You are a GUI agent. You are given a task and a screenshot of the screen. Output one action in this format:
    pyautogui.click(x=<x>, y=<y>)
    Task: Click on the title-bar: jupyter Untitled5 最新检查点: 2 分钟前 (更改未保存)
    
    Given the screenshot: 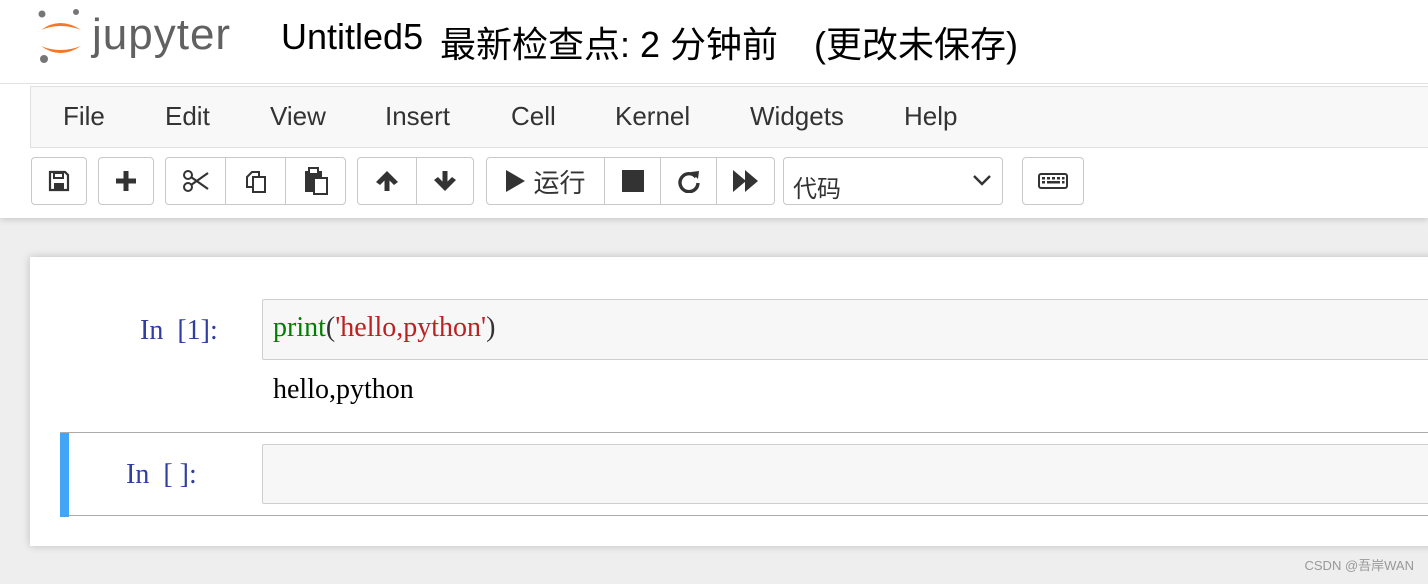 What is the action you would take?
    pyautogui.click(x=714, y=42)
    